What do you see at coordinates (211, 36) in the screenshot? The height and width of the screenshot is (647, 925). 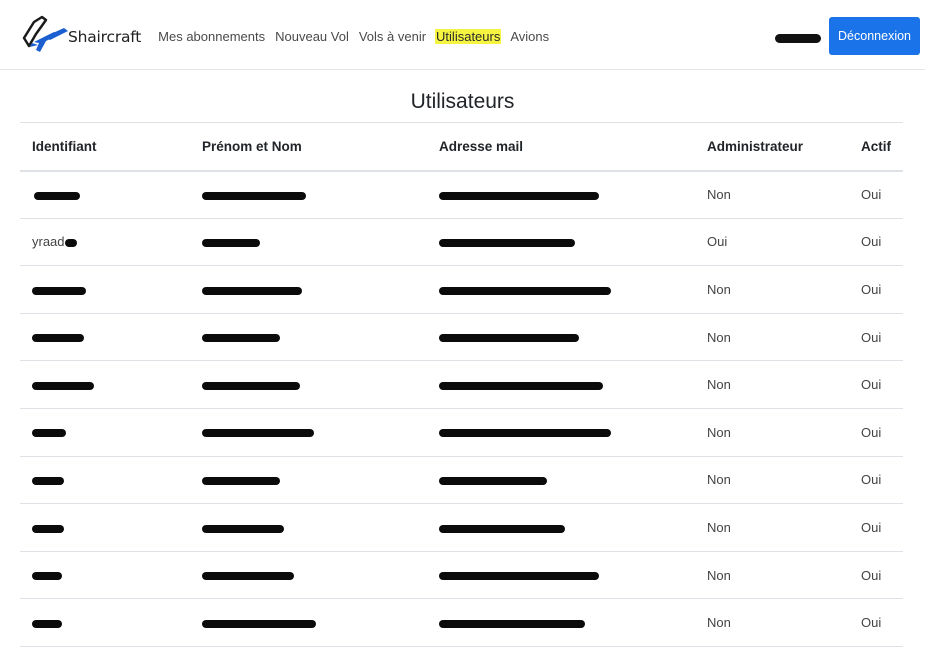 I see `nav-link-mes-abonnements: Mes abonnements` at bounding box center [211, 36].